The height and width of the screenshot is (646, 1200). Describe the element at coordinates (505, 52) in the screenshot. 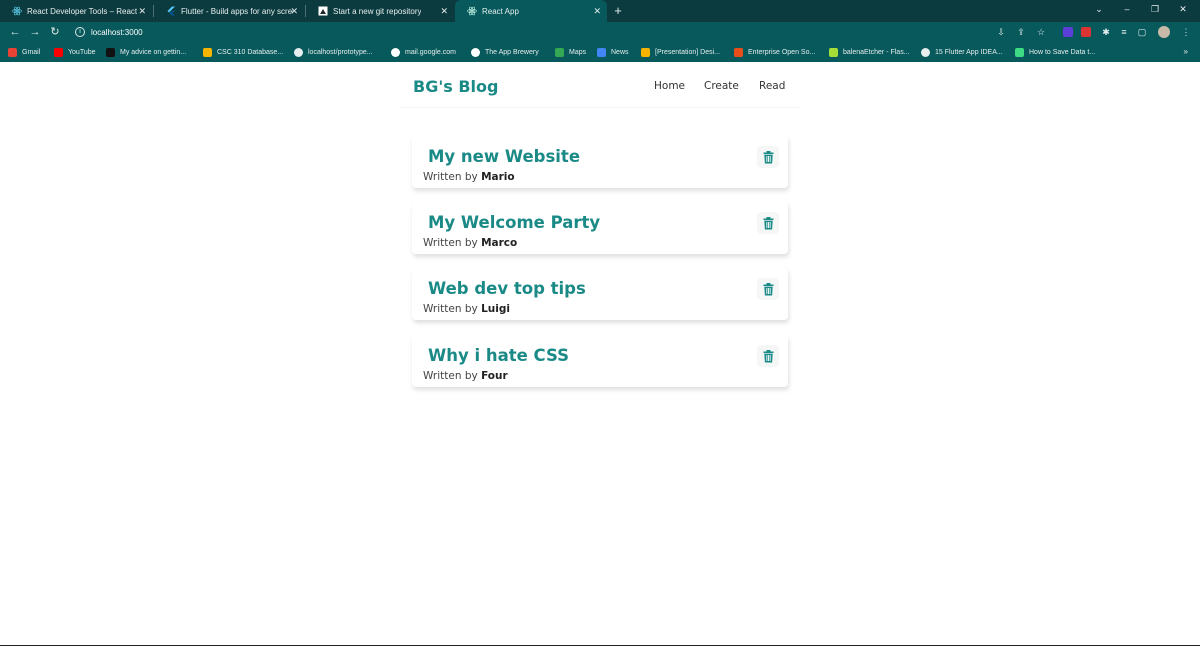

I see `bookmark-item: The App Brewery` at that location.